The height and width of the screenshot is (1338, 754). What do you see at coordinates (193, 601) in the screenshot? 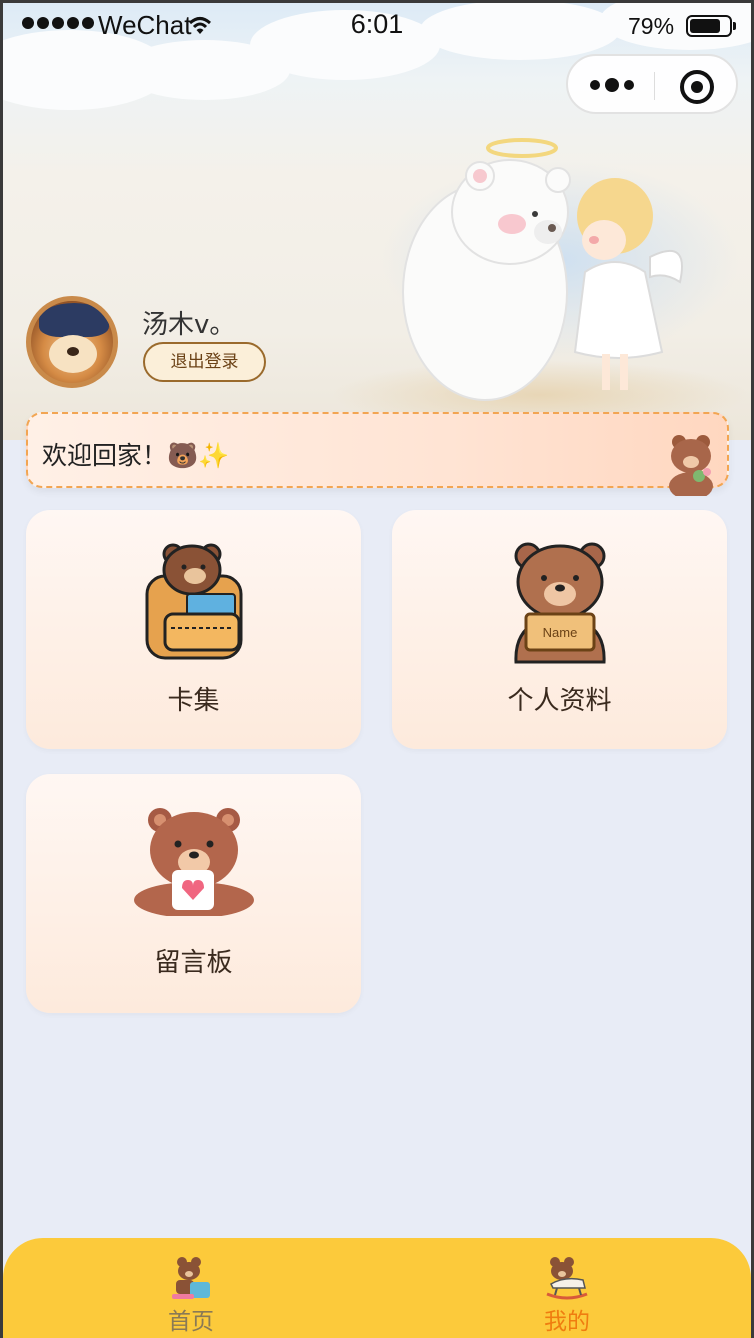
I see `bear-backpack-icon` at bounding box center [193, 601].